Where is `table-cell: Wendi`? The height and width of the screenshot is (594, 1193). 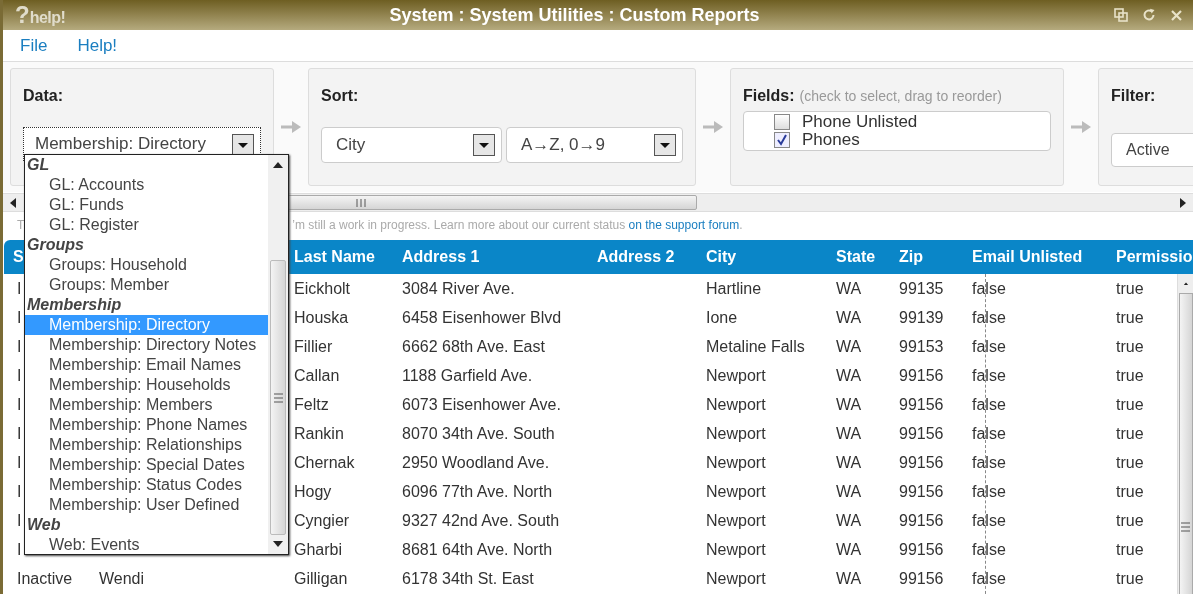
table-cell: Wendi is located at coordinates (122, 578).